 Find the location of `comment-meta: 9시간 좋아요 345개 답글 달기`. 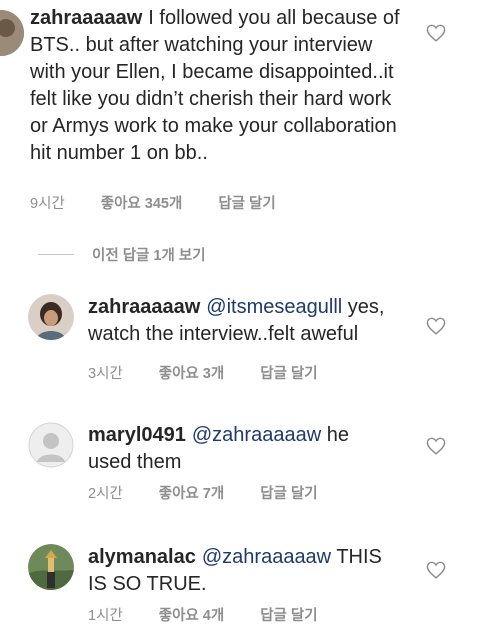

comment-meta: 9시간 좋아요 345개 답글 달기 is located at coordinates (171, 202).